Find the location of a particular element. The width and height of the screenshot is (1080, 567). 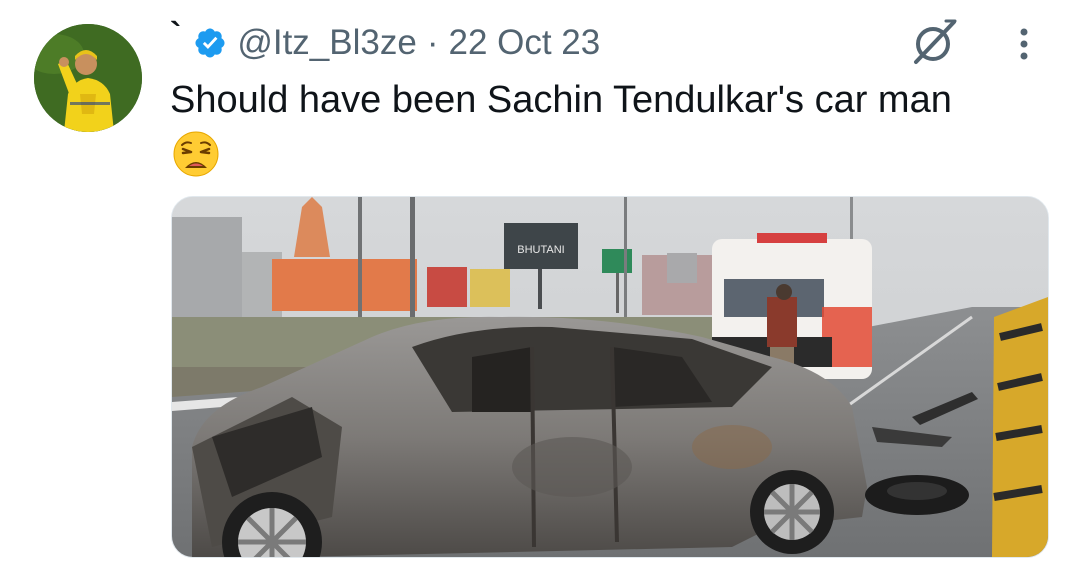

avatar is located at coordinates (88, 78).